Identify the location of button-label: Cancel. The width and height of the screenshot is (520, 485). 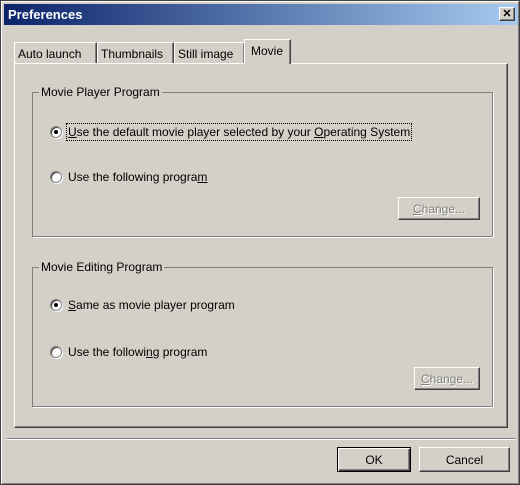
(464, 459).